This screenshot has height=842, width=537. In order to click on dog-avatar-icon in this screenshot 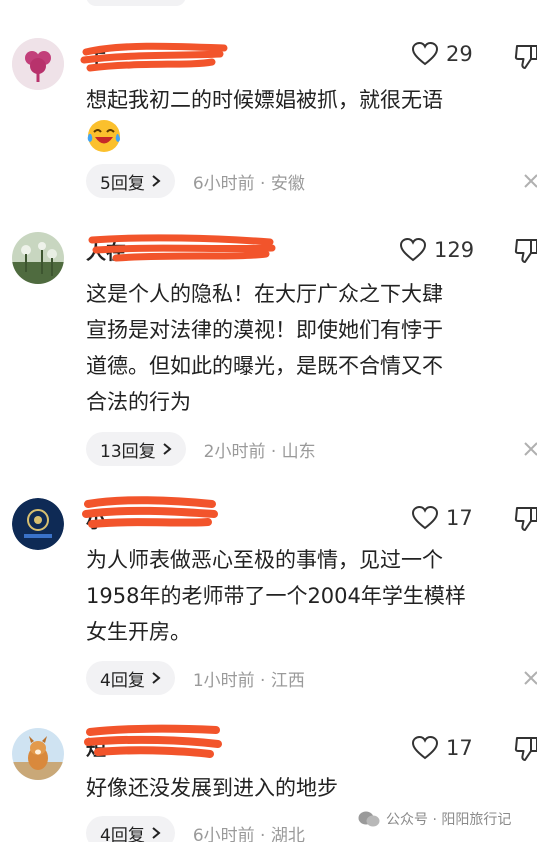, I will do `click(38, 754)`.